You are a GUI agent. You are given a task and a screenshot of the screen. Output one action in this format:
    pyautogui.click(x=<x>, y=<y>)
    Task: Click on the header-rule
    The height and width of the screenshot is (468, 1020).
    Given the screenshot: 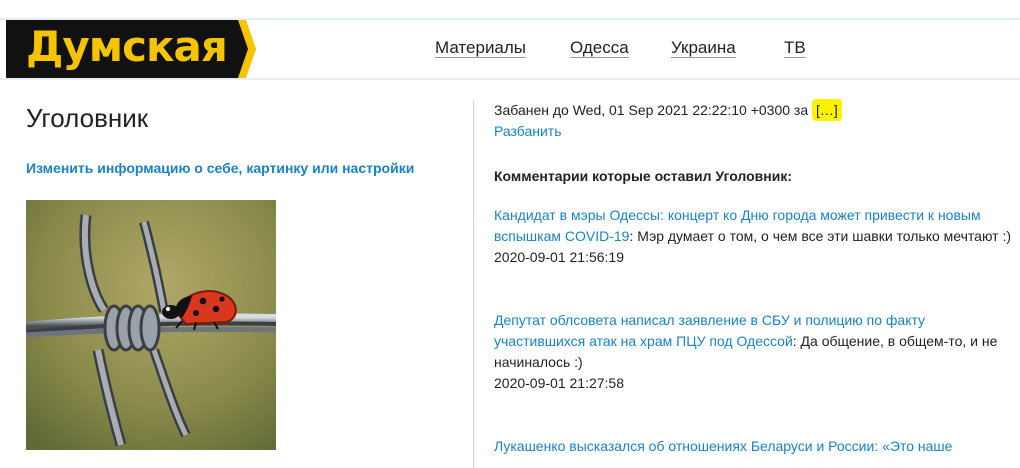 What is the action you would take?
    pyautogui.click(x=510, y=79)
    